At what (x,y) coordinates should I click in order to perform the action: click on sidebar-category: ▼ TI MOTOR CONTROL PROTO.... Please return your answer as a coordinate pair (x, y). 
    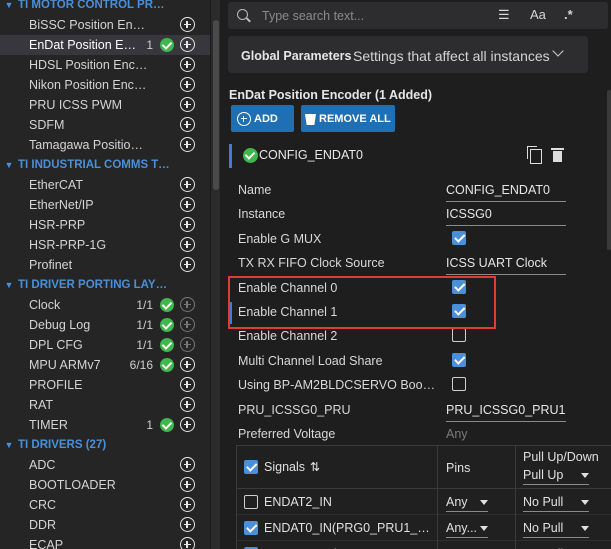
    Looking at the image, I should click on (105, 7).